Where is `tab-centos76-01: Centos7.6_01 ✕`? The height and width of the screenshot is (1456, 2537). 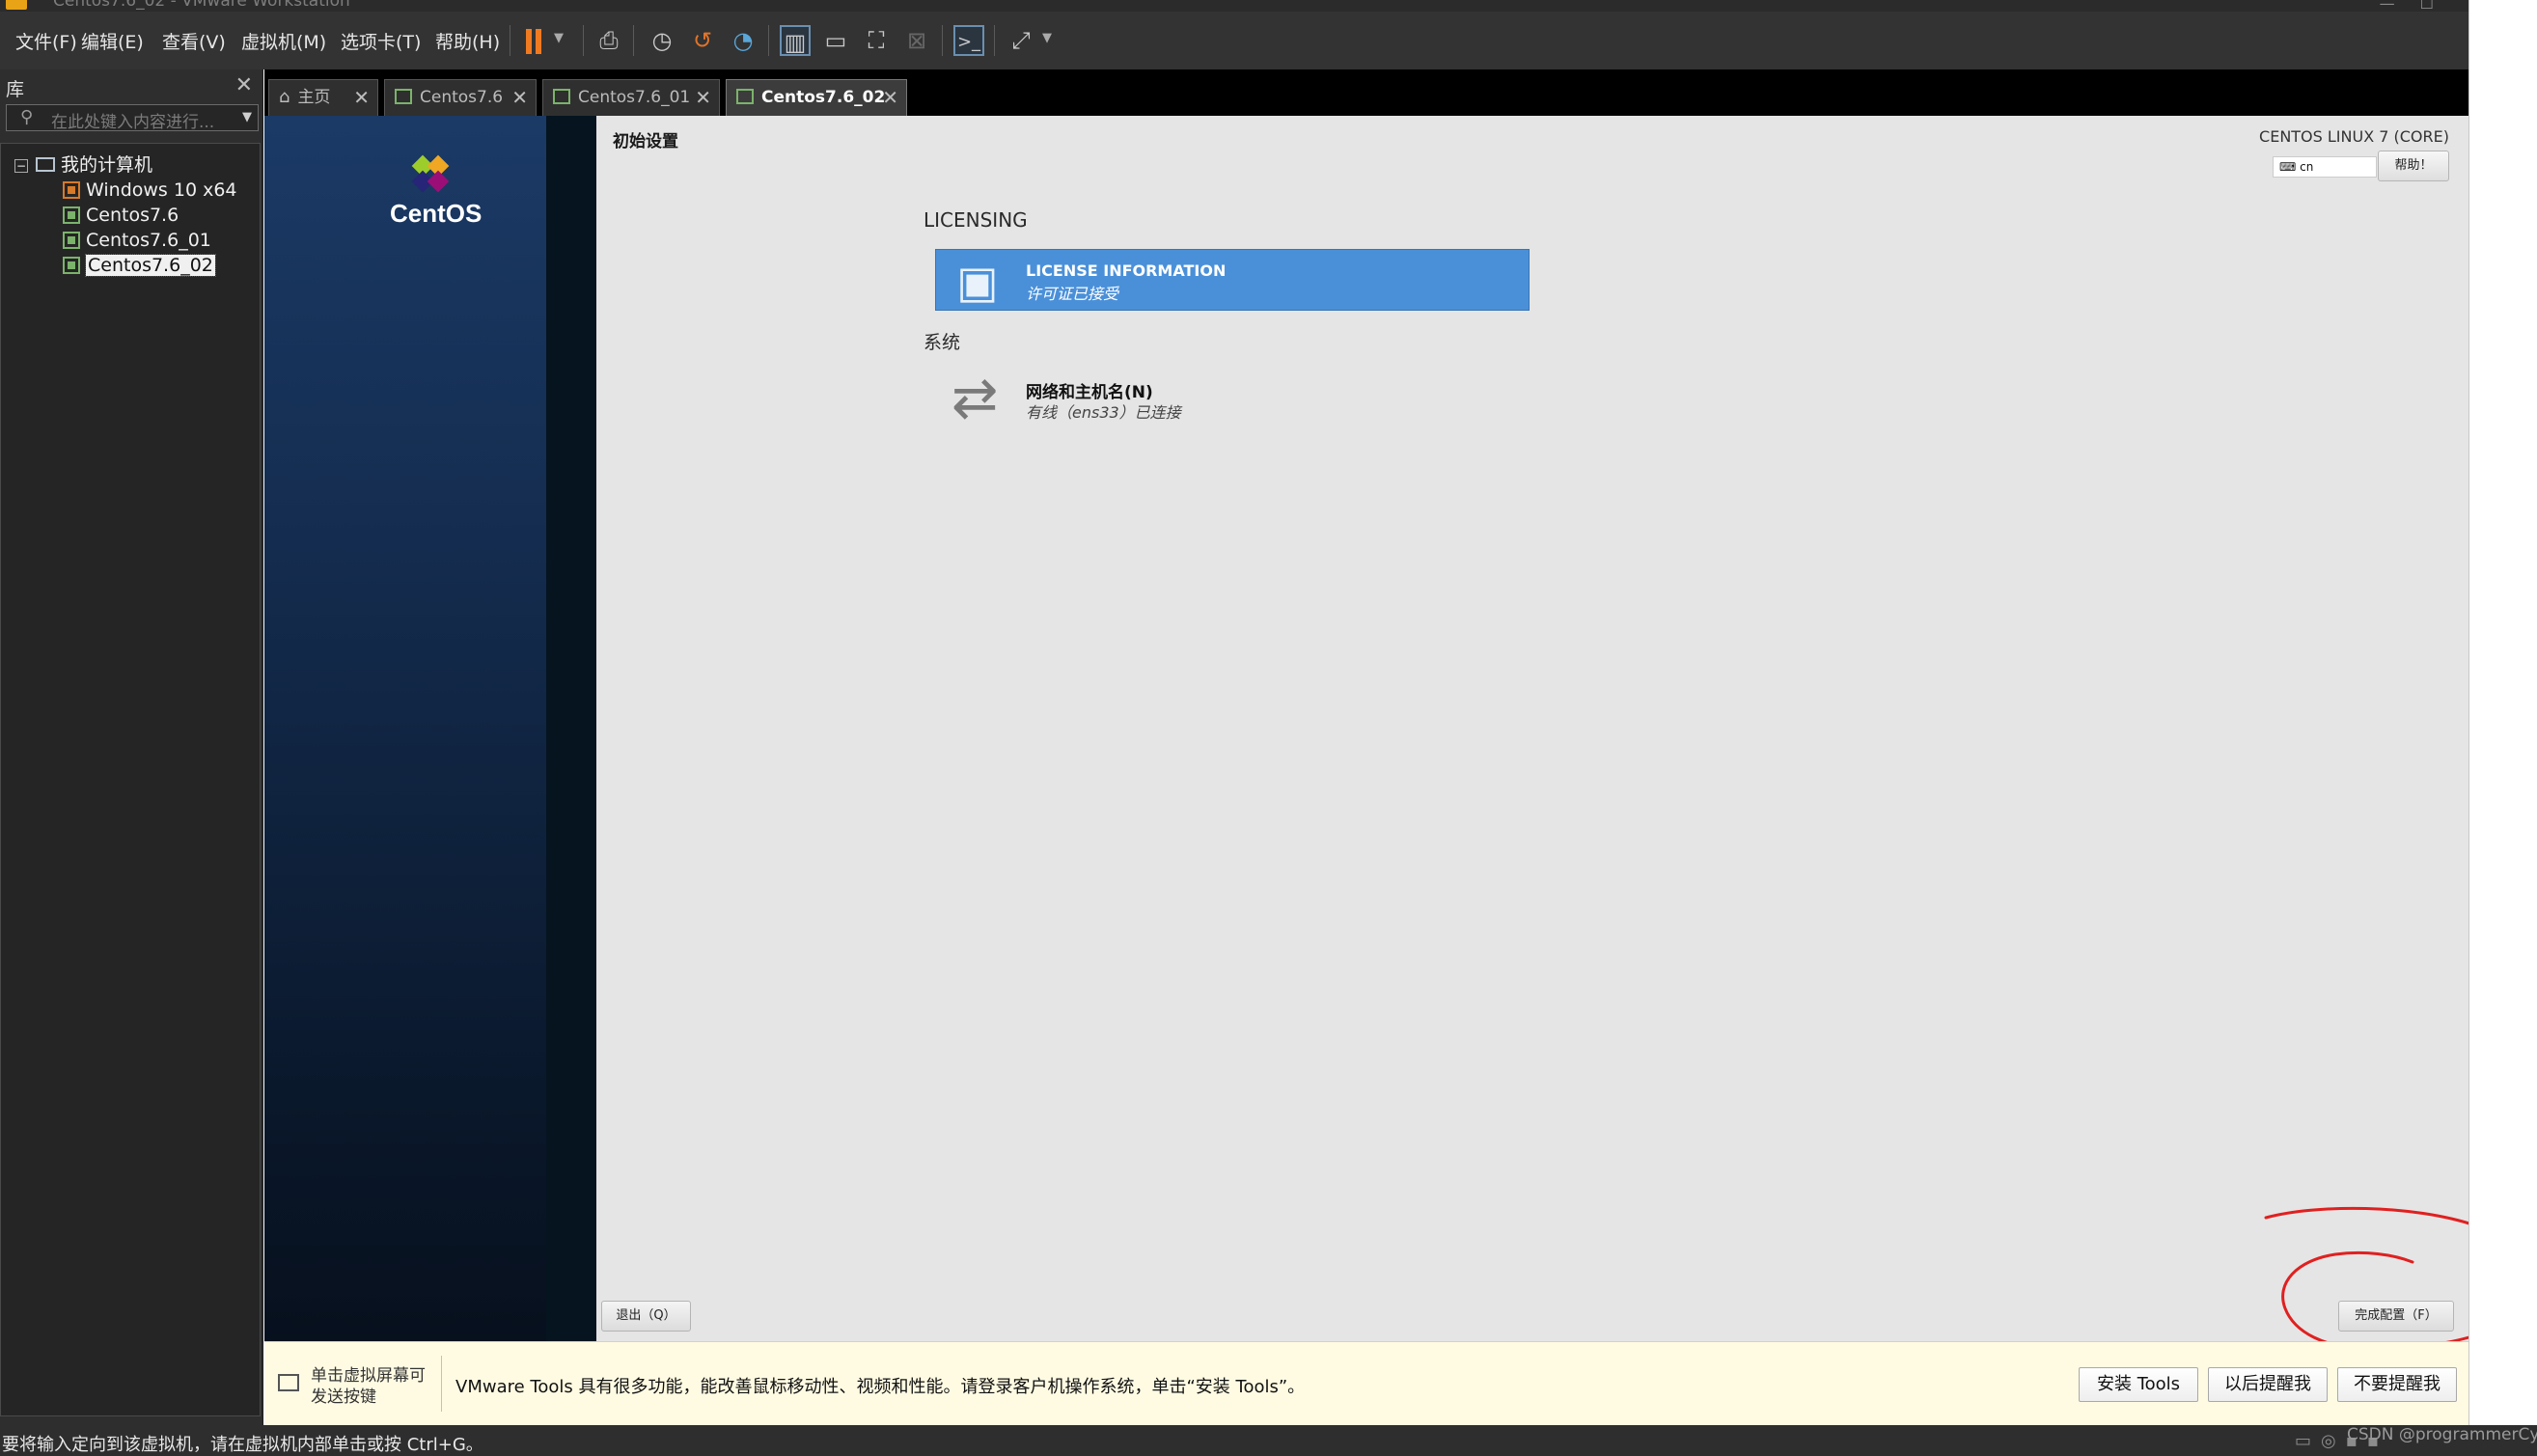 tab-centos76-01: Centos7.6_01 ✕ is located at coordinates (631, 98).